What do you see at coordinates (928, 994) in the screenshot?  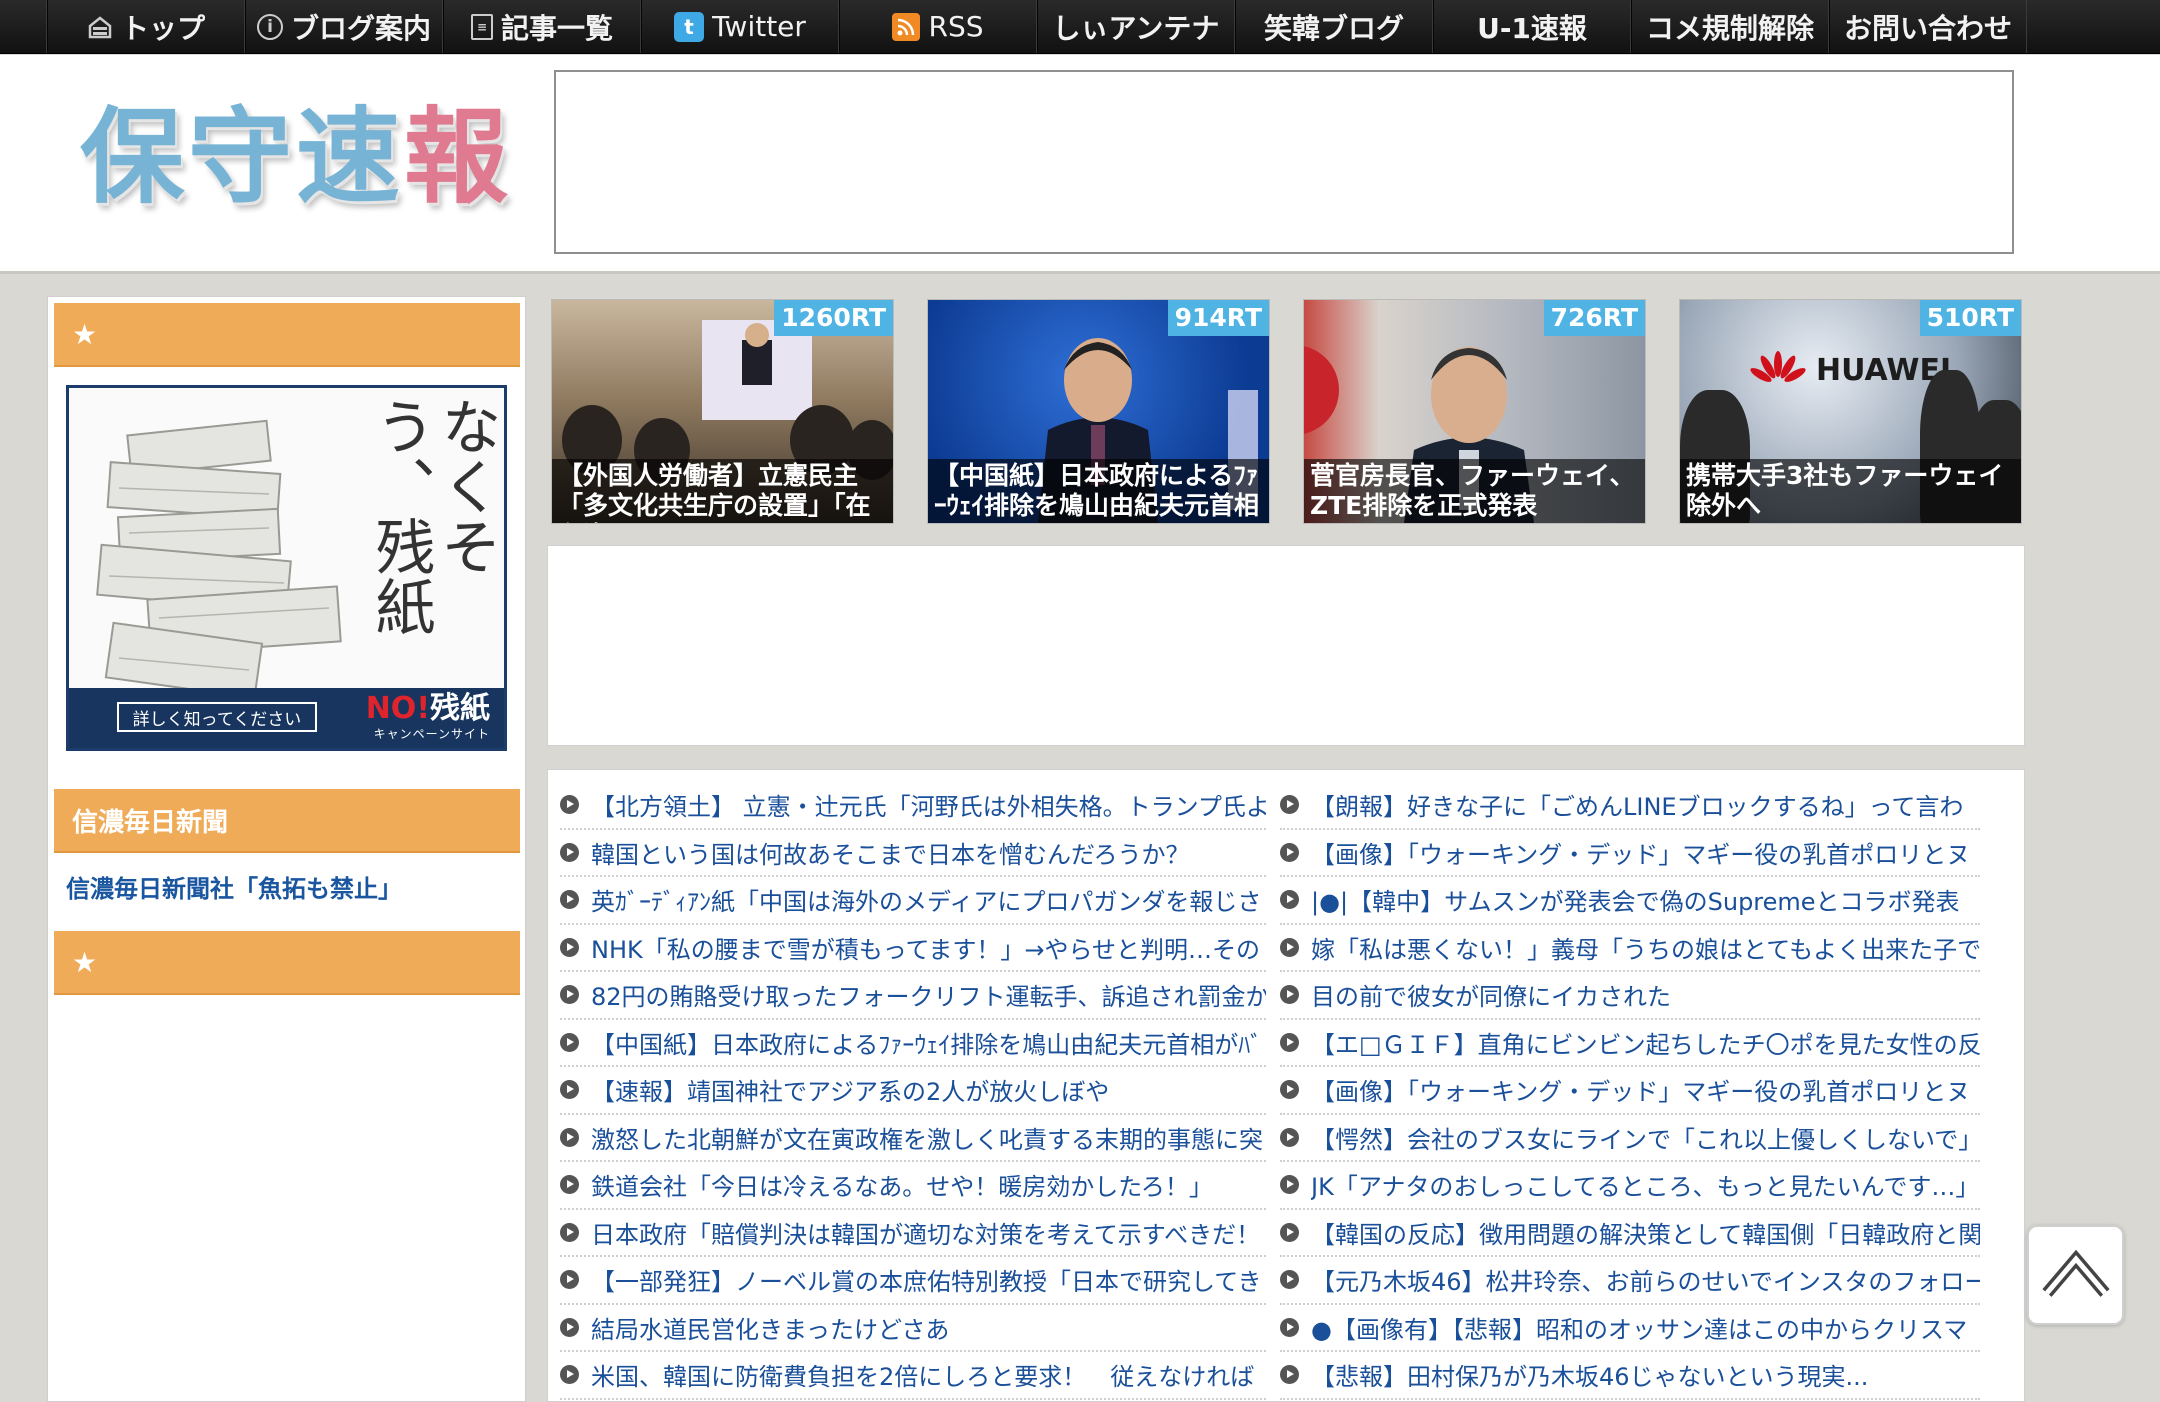 I see `article-title-link: 82円の賄賂受け取ったフォークリフト運転手、訴追され罰金か` at bounding box center [928, 994].